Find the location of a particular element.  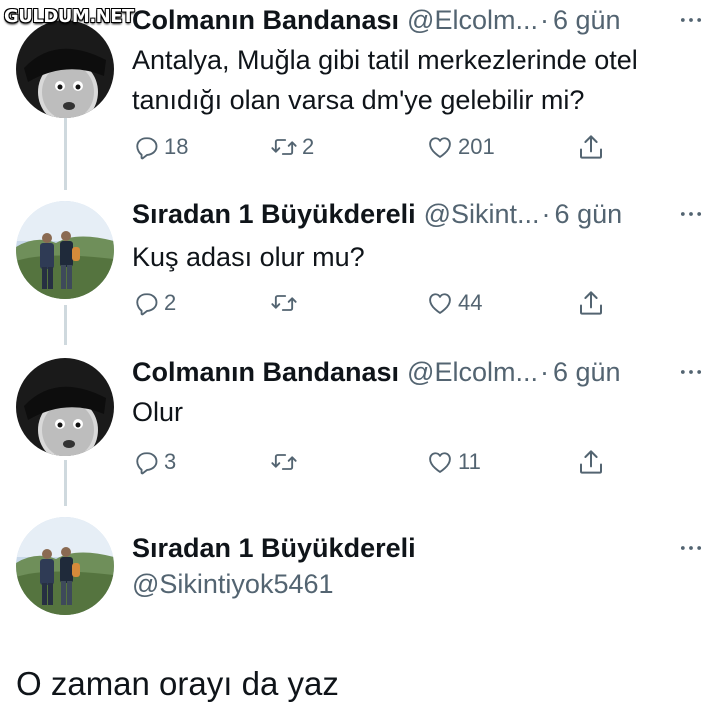

like-button: 201 is located at coordinates (460, 147).